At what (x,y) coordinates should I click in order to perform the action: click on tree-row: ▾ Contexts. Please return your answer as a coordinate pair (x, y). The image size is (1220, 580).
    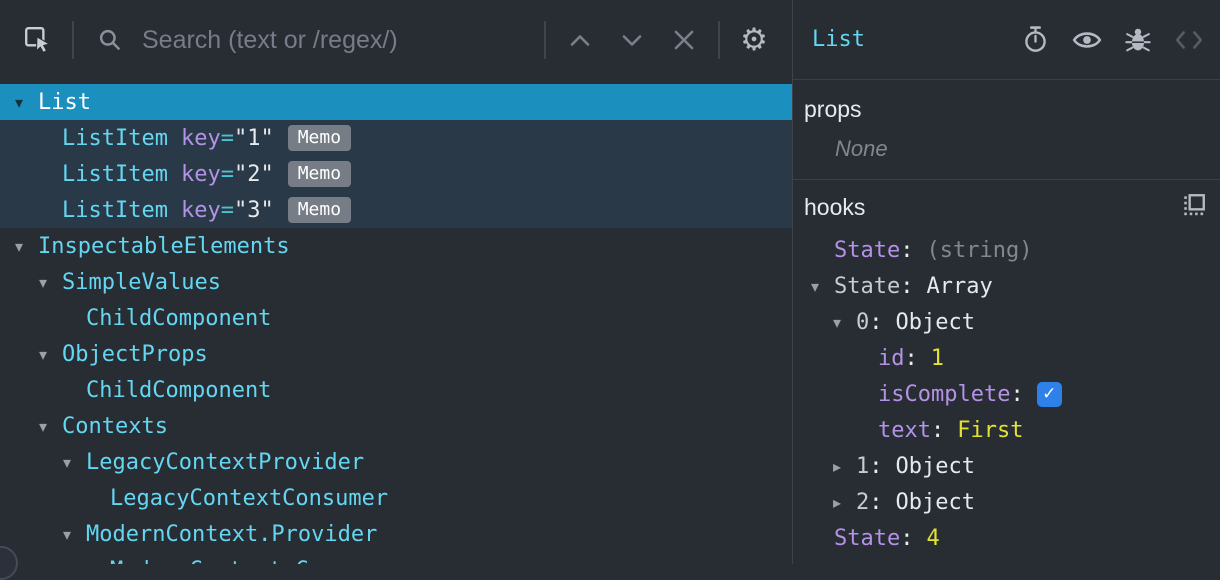
    Looking at the image, I should click on (396, 426).